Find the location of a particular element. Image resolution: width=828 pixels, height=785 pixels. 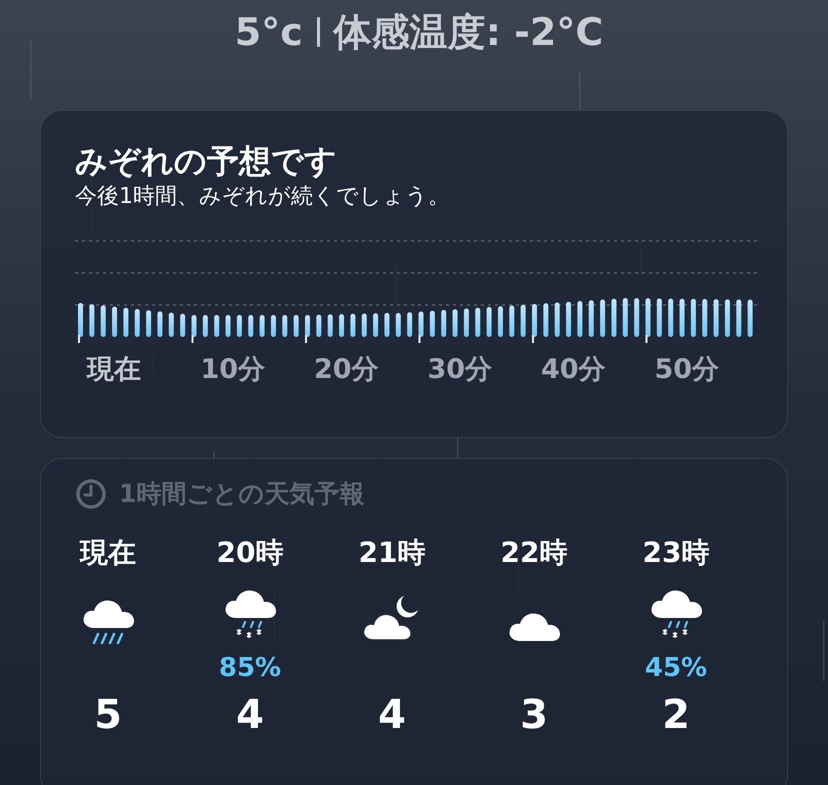

precipitation-chance: 85% is located at coordinates (250, 668).